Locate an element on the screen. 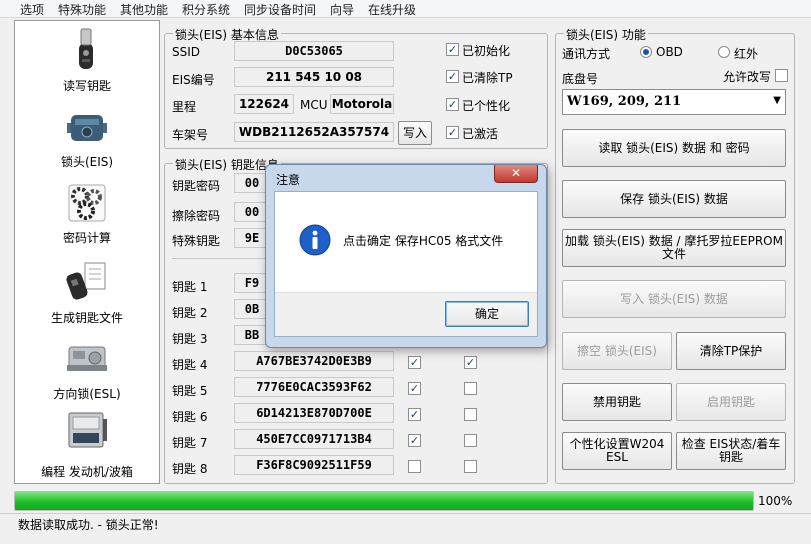 The image size is (811, 544). chassis-select: W169, 209, 211 ▼ is located at coordinates (674, 102).